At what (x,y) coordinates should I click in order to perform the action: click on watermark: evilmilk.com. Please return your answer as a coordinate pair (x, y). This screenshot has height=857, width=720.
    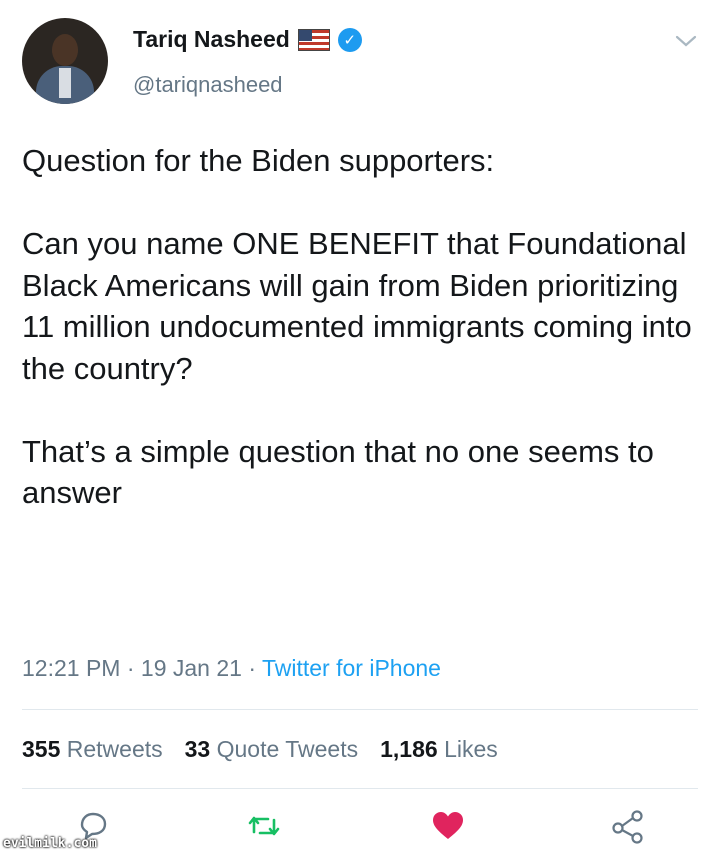
    Looking at the image, I should click on (50, 843).